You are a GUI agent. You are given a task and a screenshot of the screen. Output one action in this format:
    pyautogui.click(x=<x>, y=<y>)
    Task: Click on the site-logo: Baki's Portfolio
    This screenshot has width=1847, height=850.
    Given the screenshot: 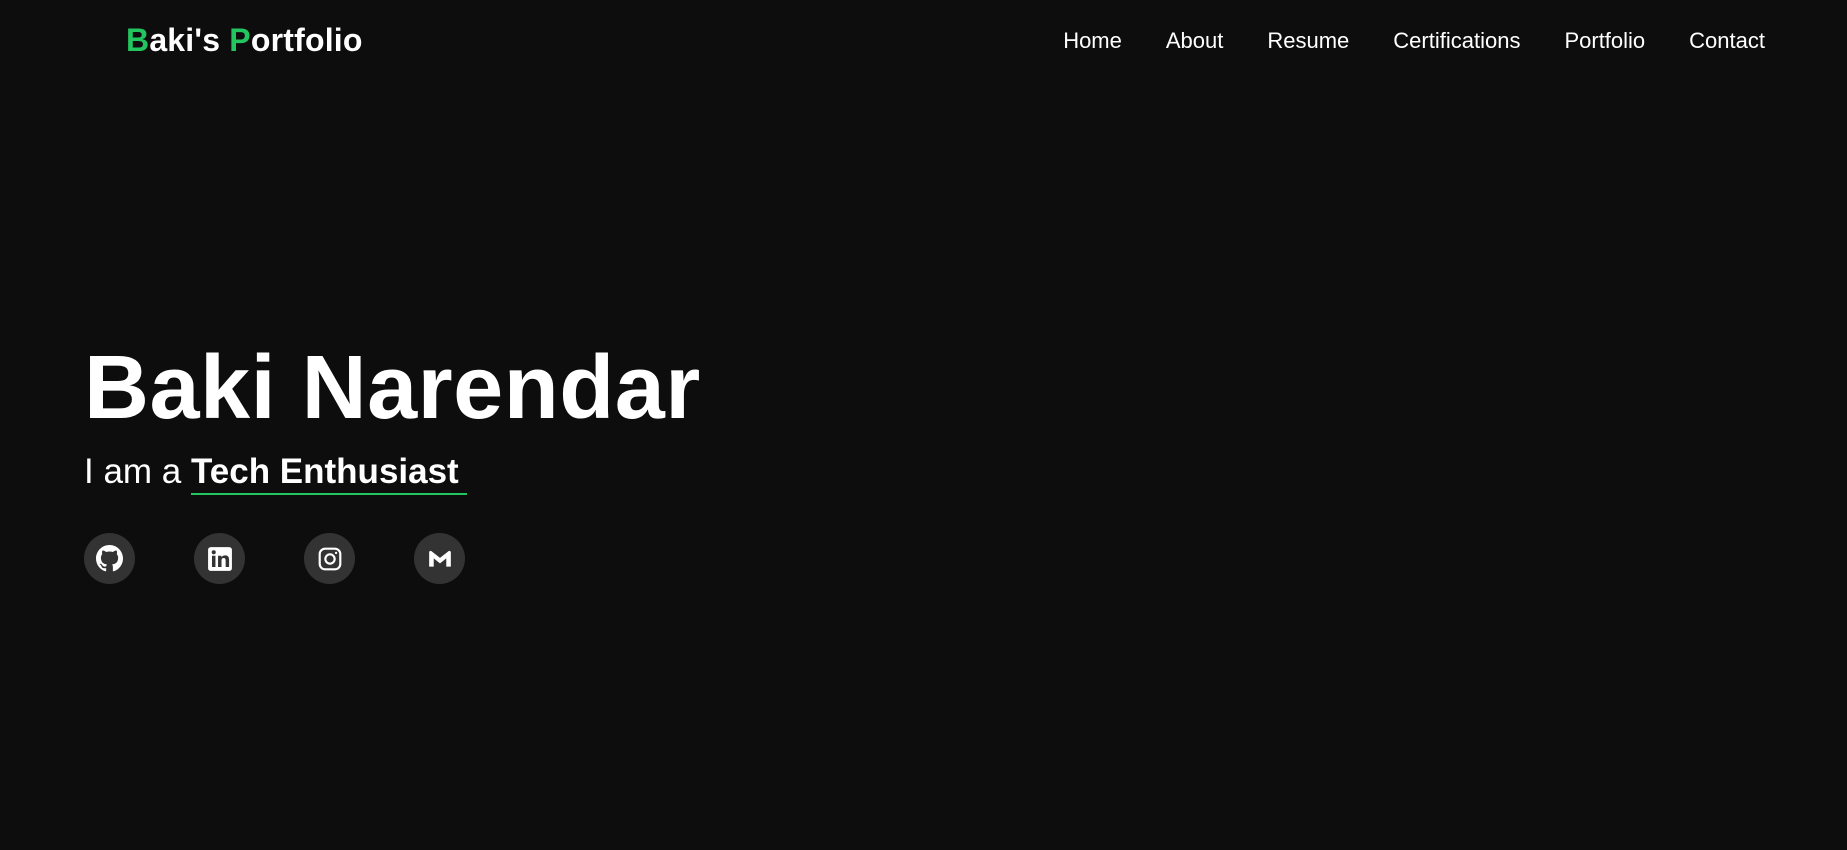 What is the action you would take?
    pyautogui.click(x=244, y=40)
    